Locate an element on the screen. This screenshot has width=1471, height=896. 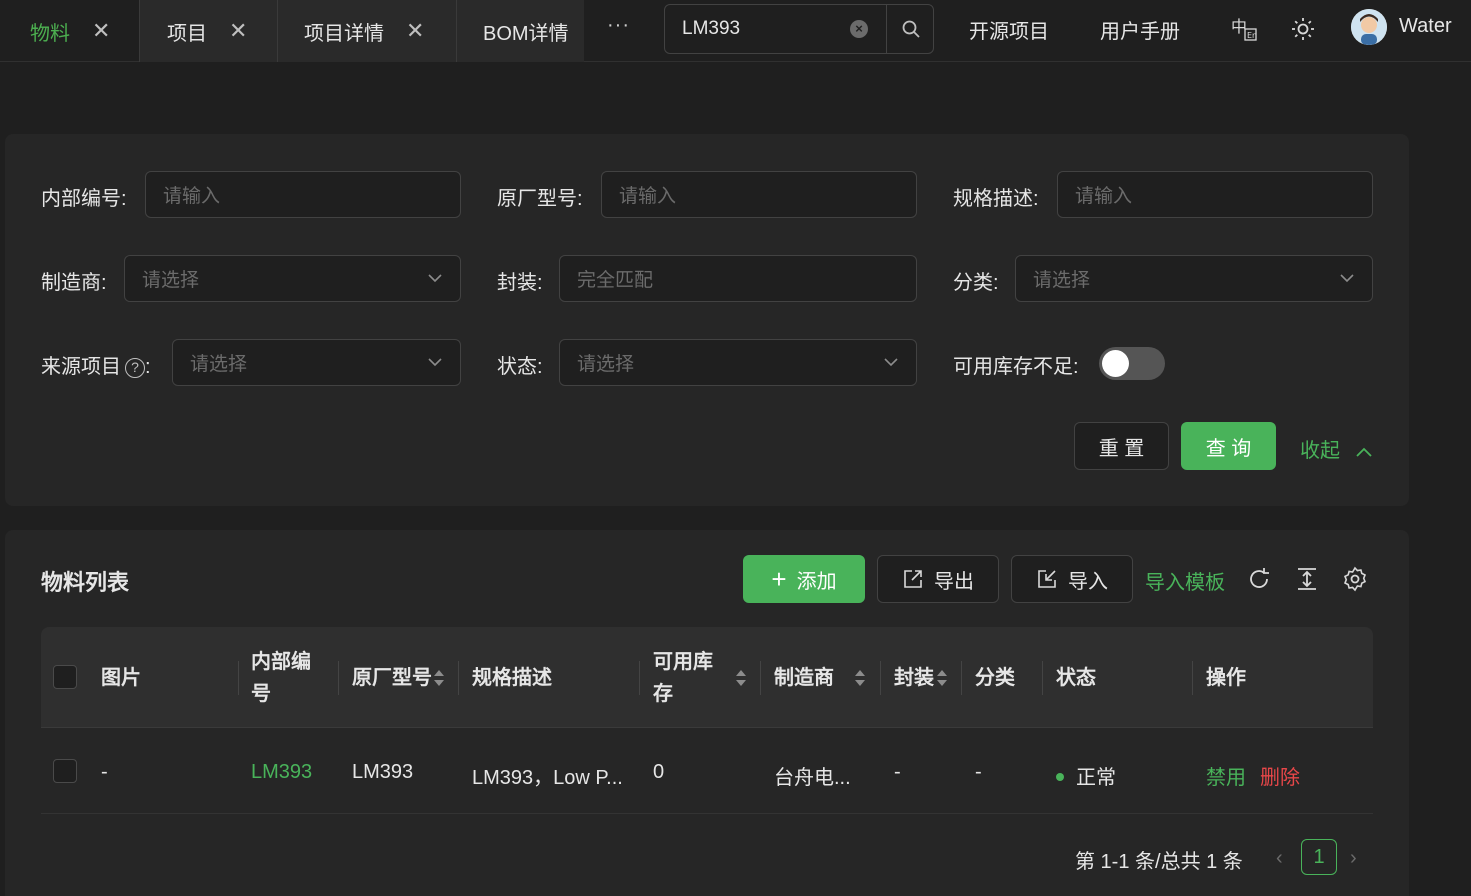
search-input: LM393 is located at coordinates (766, 29).